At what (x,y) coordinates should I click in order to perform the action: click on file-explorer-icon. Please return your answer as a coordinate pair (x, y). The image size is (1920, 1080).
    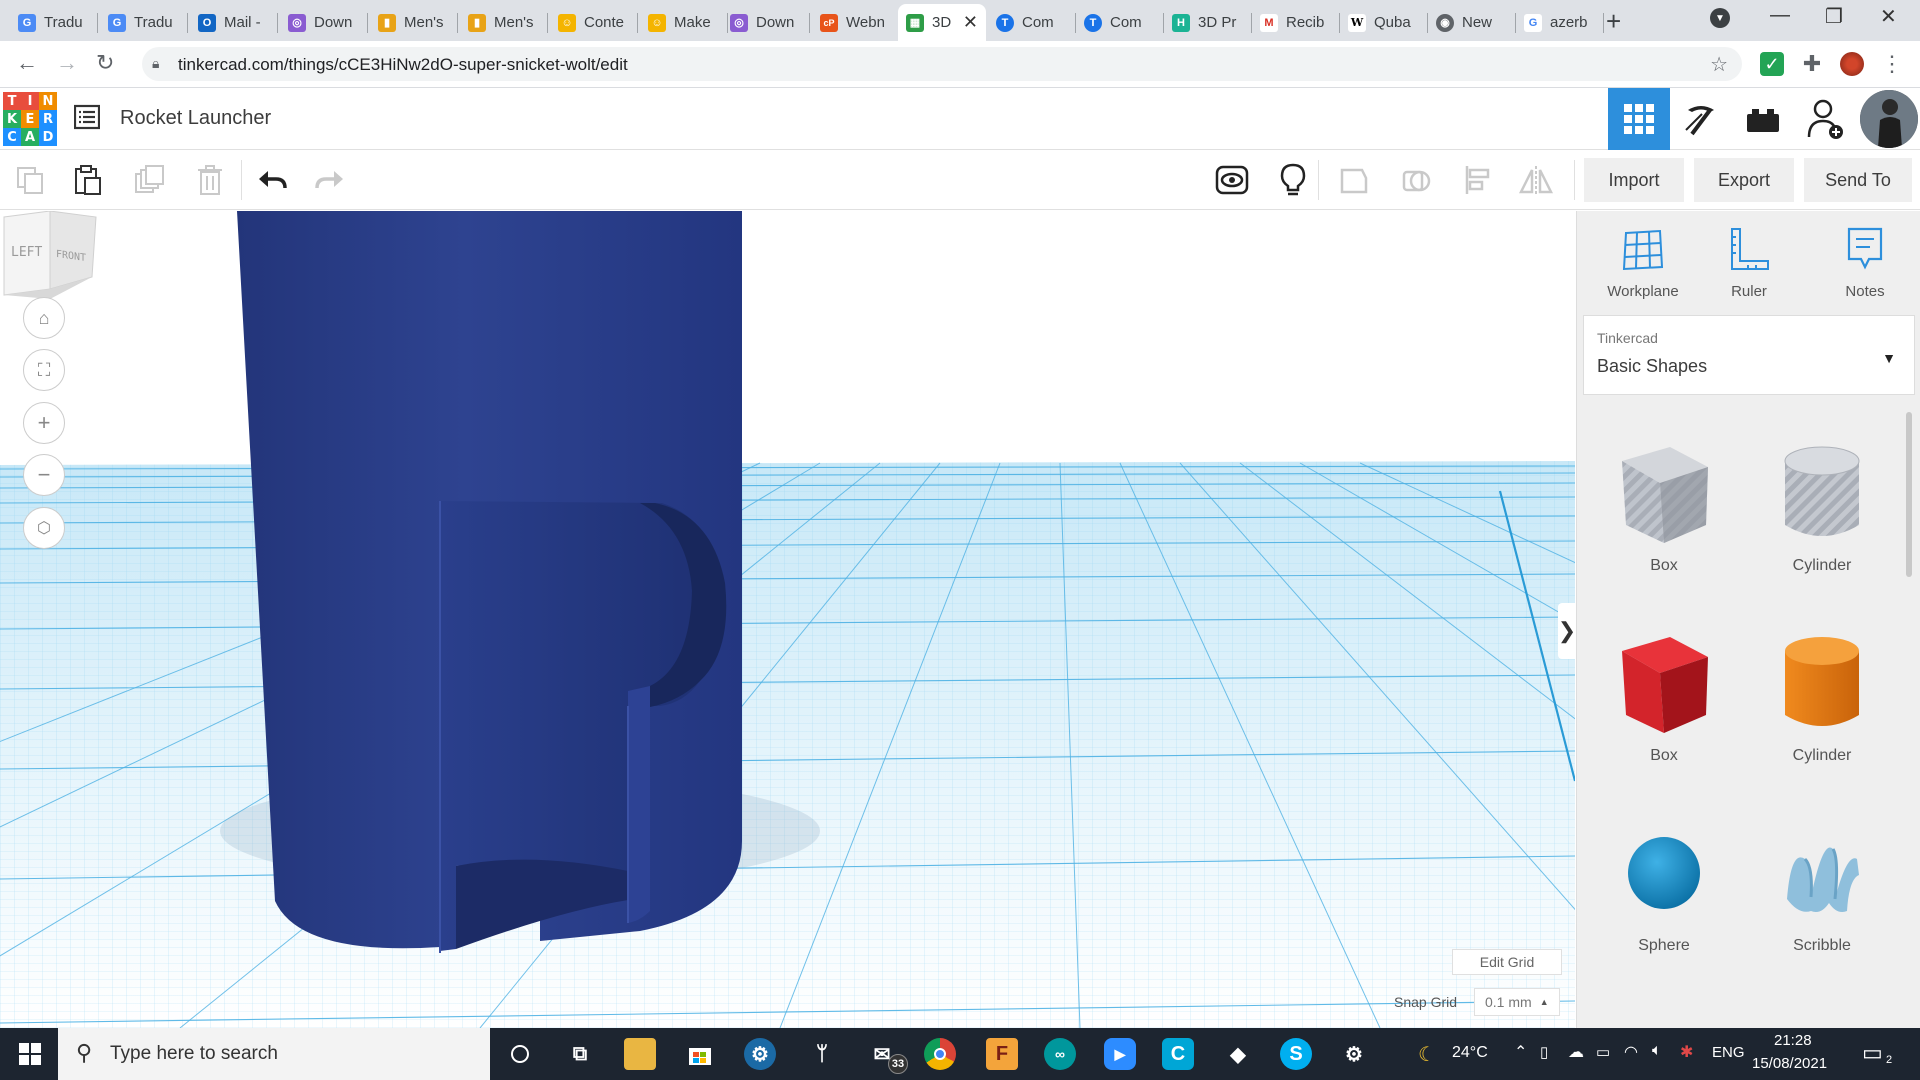
    Looking at the image, I should click on (640, 1054).